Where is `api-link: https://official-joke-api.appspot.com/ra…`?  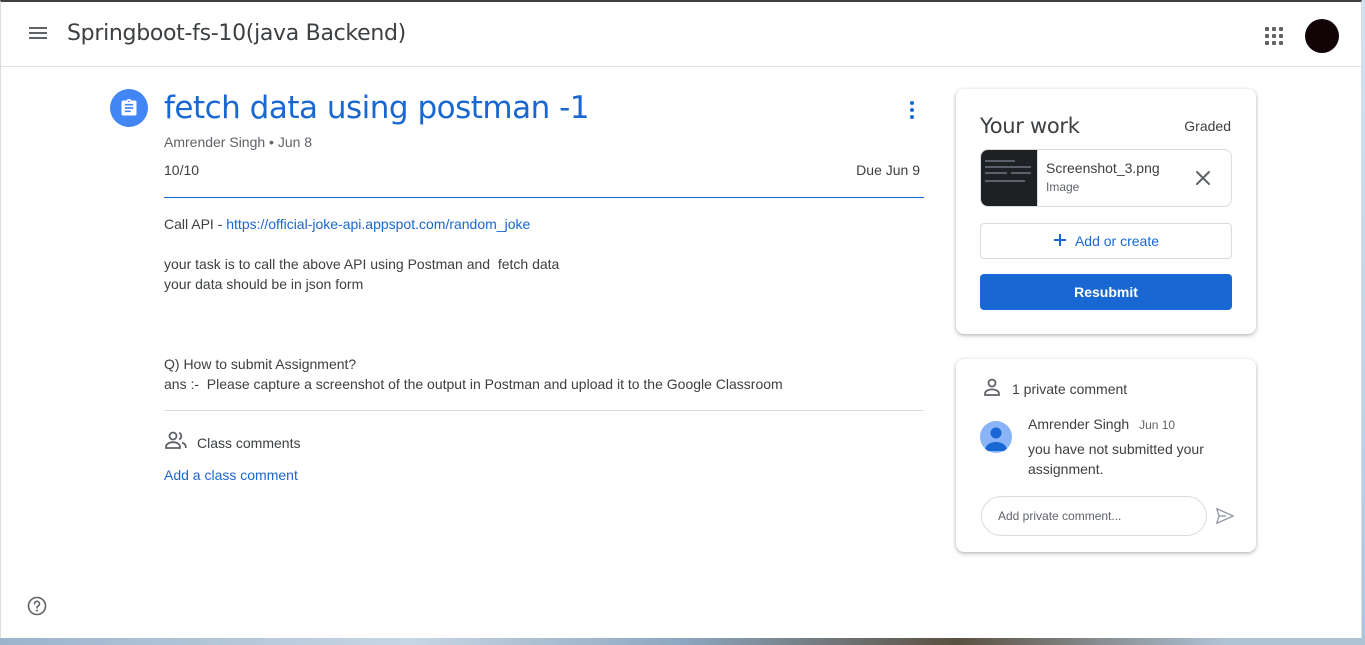
api-link: https://official-joke-api.appspot.com/ra… is located at coordinates (378, 224).